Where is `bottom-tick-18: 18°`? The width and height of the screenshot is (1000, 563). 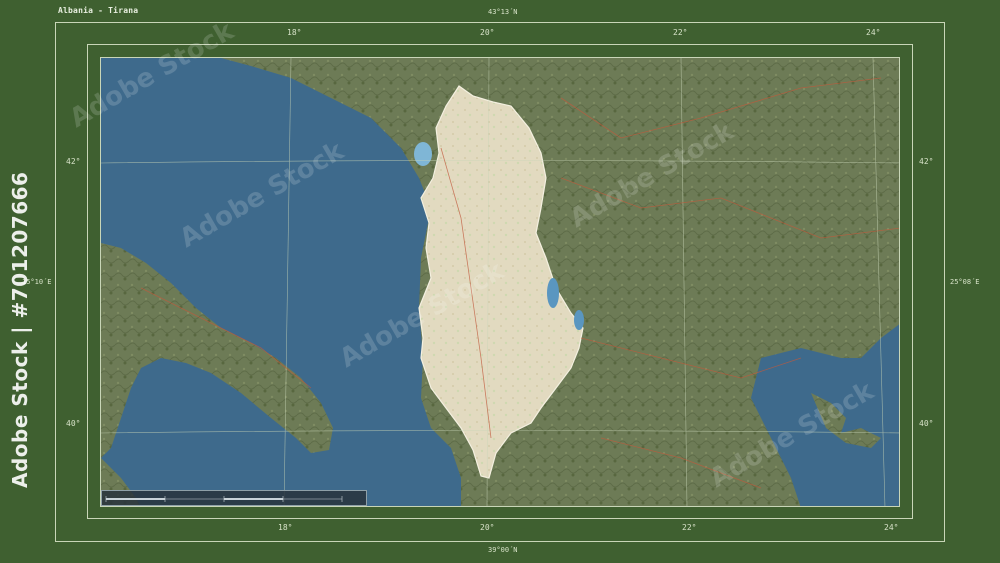 bottom-tick-18: 18° is located at coordinates (285, 527).